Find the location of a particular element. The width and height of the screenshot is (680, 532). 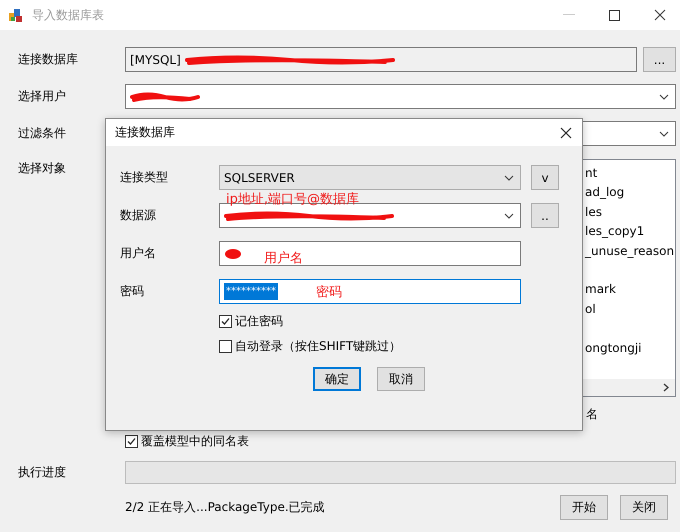

checkbox-label: 记住密码 is located at coordinates (259, 321).